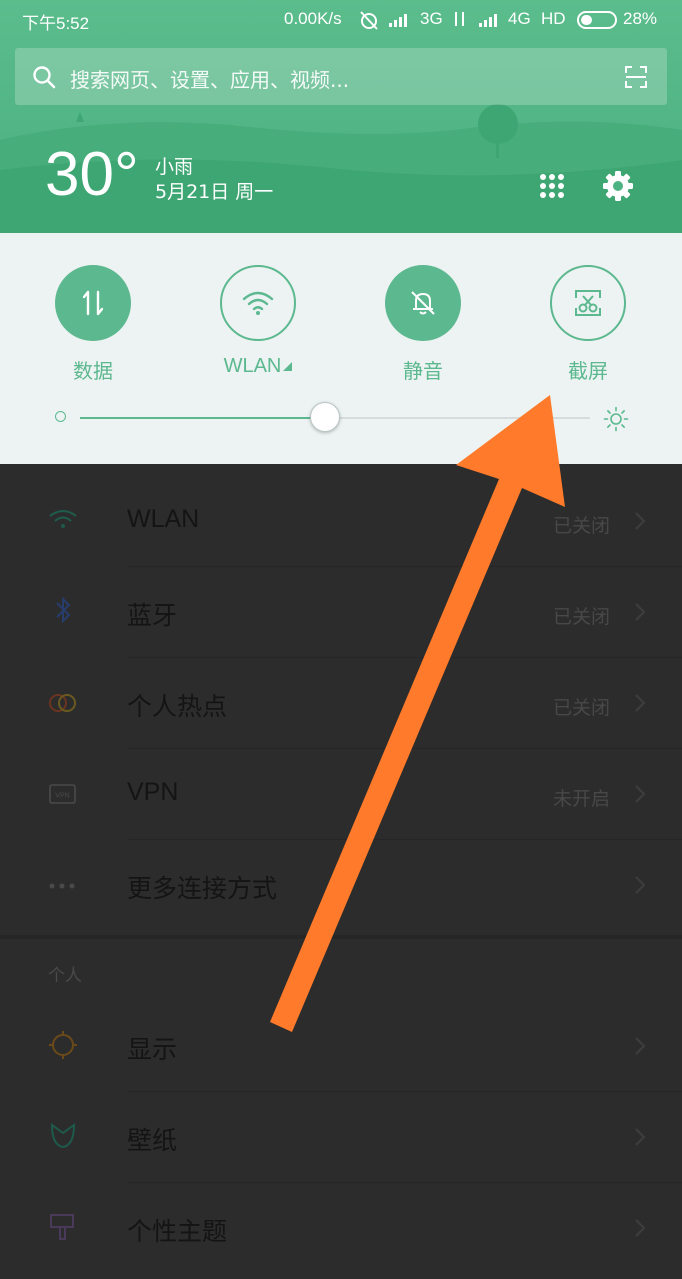 This screenshot has width=682, height=1279. What do you see at coordinates (581, 799) in the screenshot?
I see `settings-row-status: 未开启` at bounding box center [581, 799].